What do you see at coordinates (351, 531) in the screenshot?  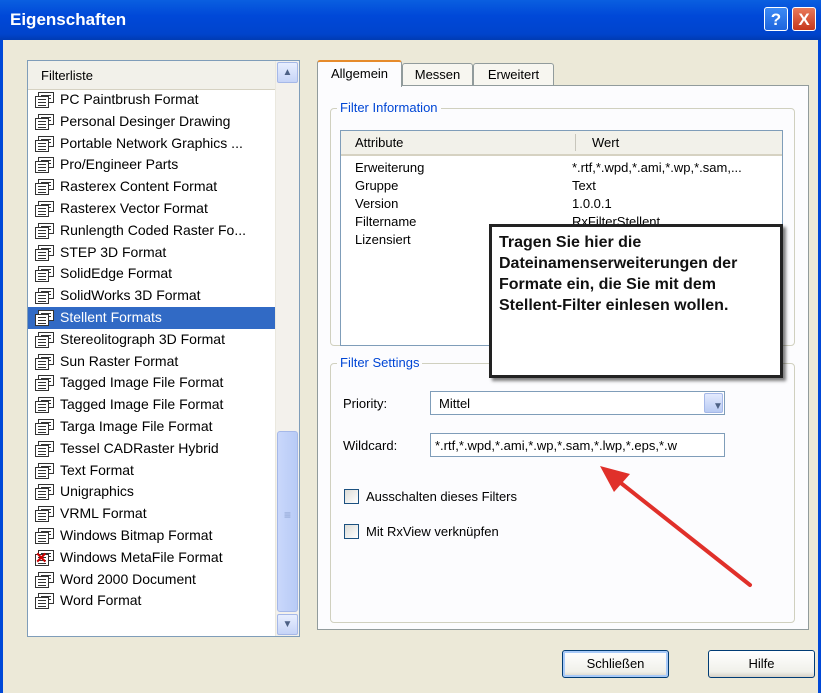 I see `rxview-checkbox` at bounding box center [351, 531].